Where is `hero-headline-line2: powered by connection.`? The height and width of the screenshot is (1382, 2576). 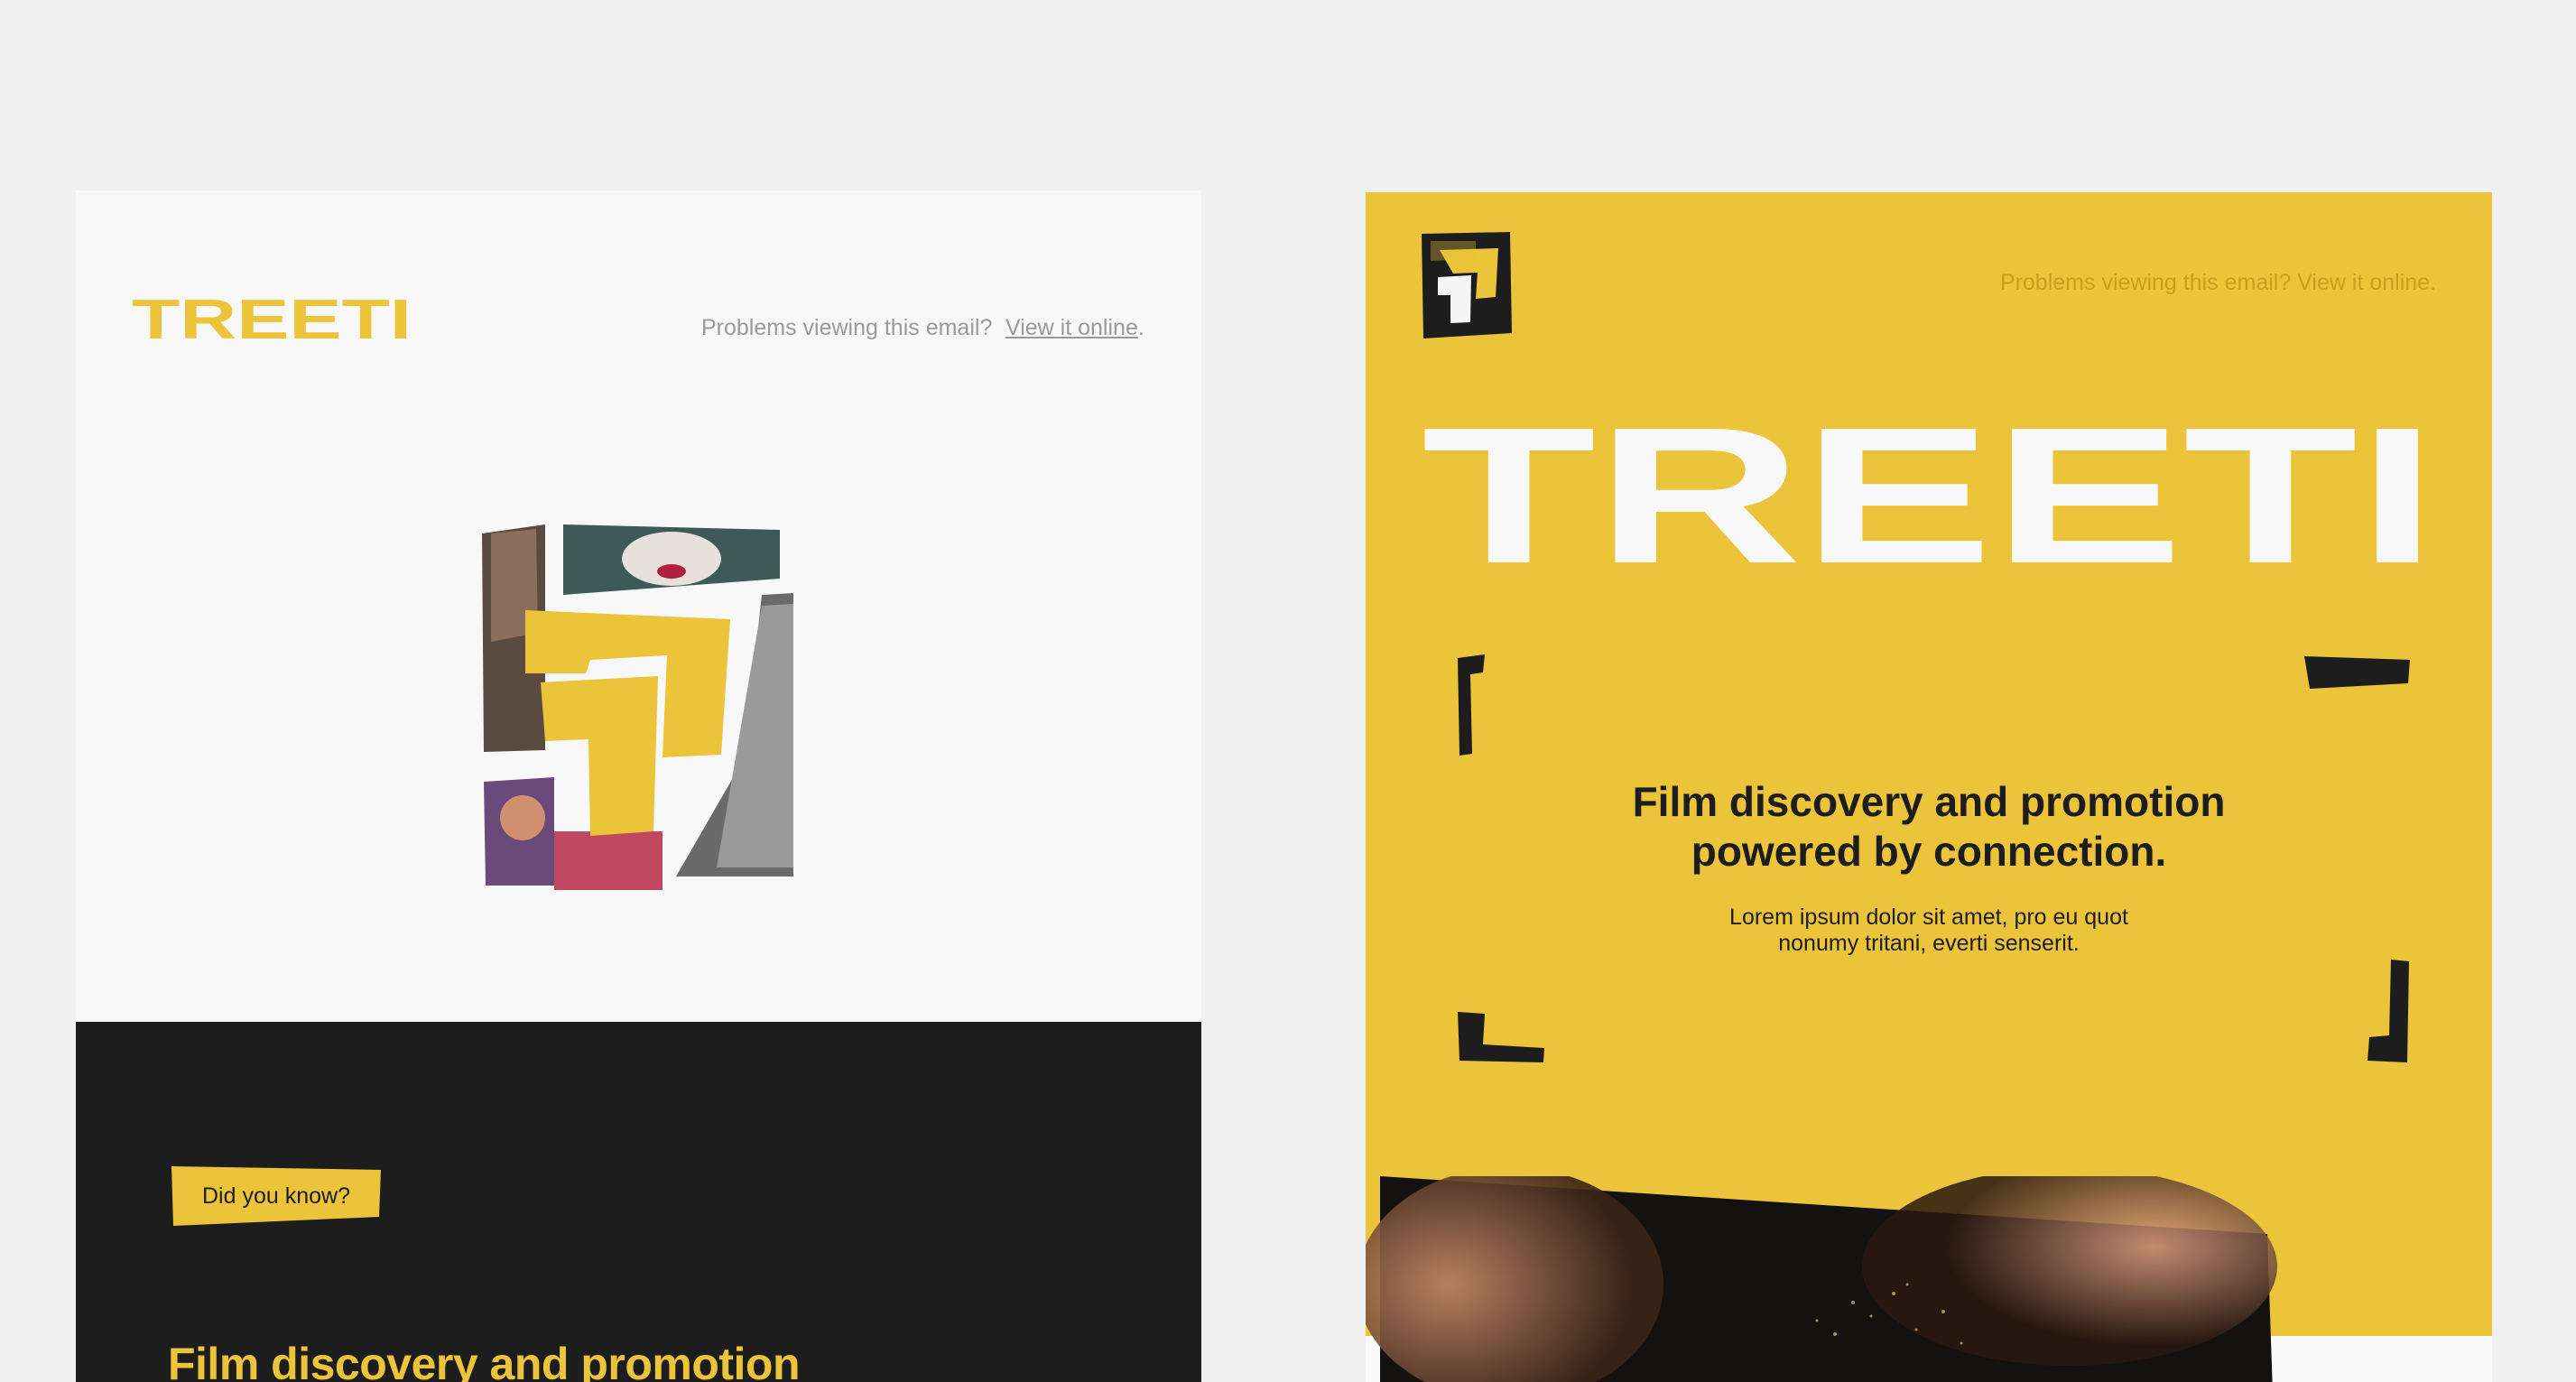 hero-headline-line2: powered by connection. is located at coordinates (1929, 851).